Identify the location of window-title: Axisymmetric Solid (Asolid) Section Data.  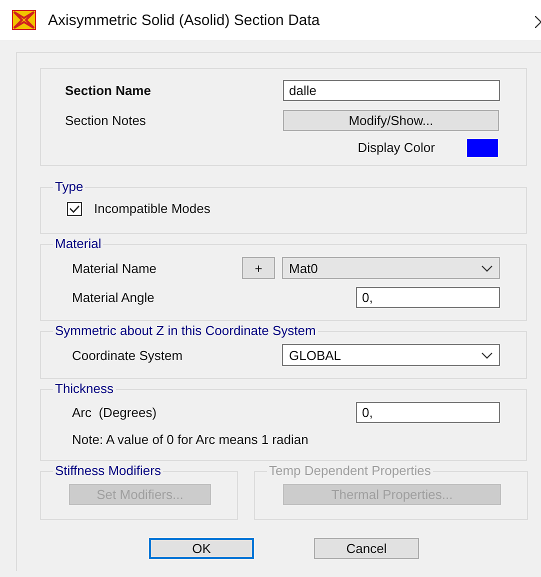
(184, 20).